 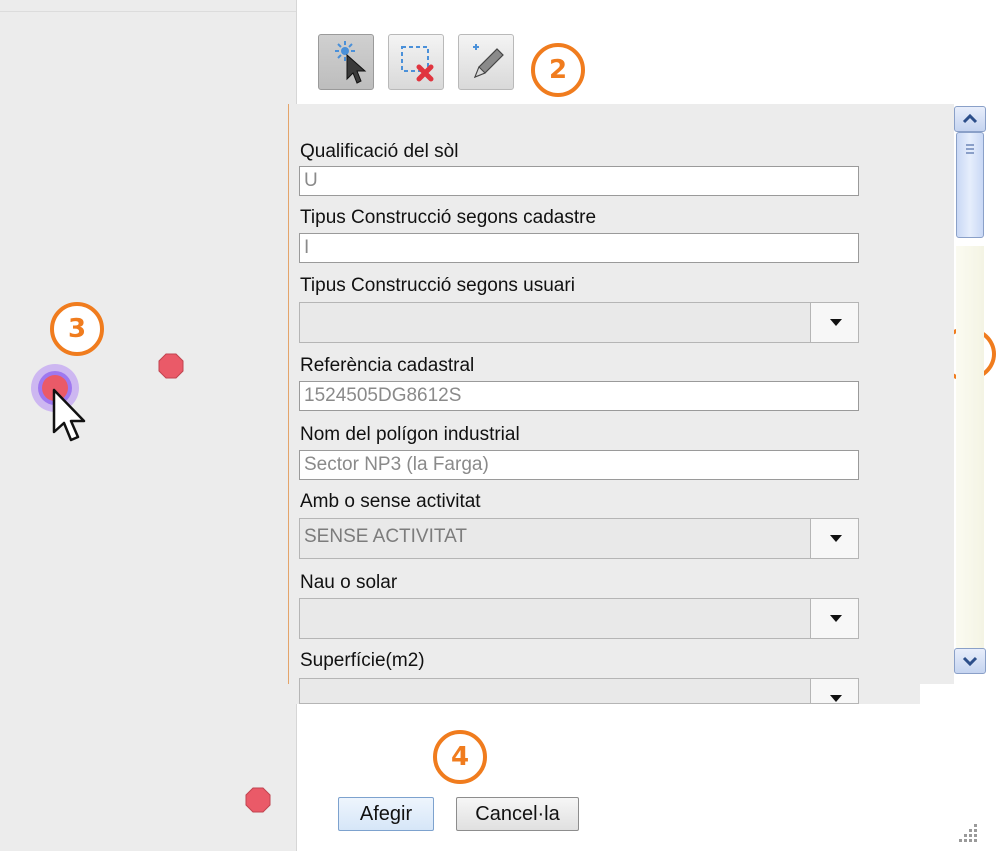 What do you see at coordinates (410, 434) in the screenshot?
I see `label-poligon: Nom del polígon industrial` at bounding box center [410, 434].